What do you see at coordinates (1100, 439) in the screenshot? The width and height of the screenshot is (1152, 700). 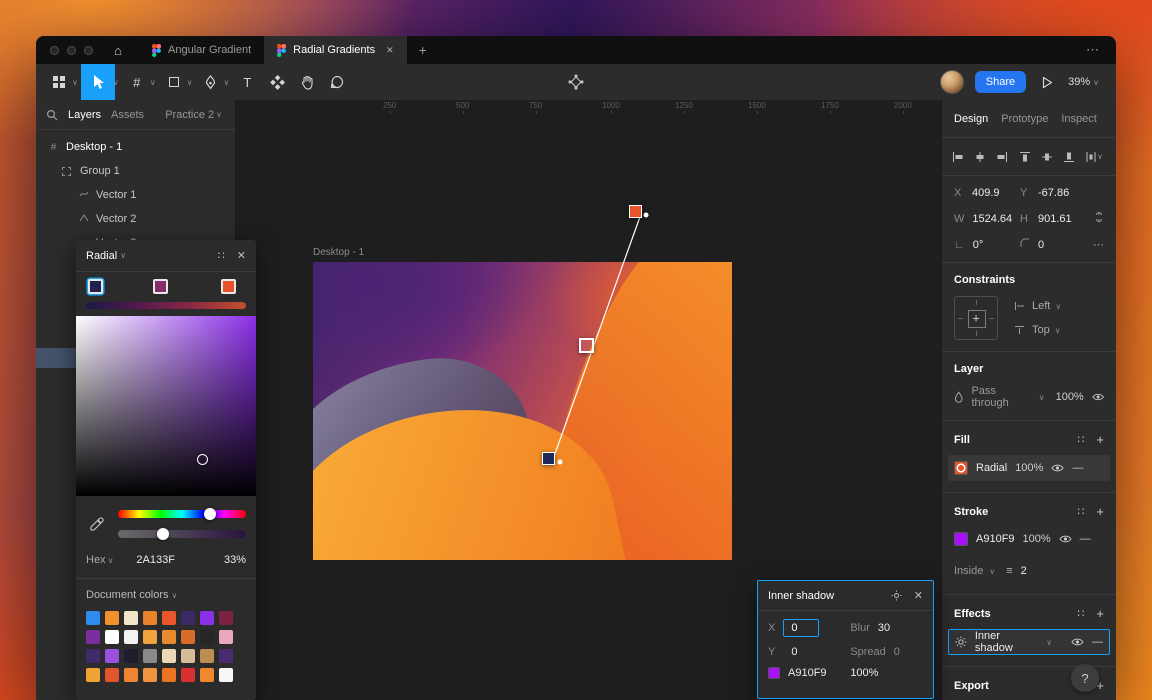 I see `add-fill-button: +` at bounding box center [1100, 439].